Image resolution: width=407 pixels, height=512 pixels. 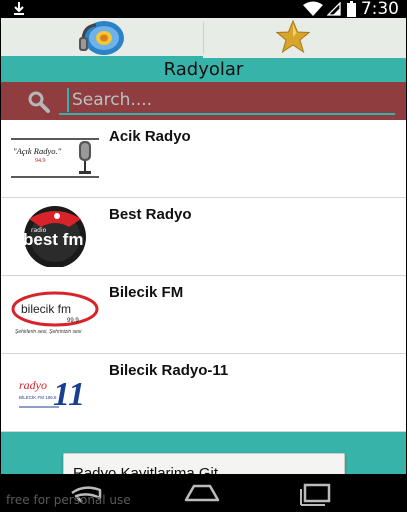 I want to click on star-icon, so click(x=293, y=37).